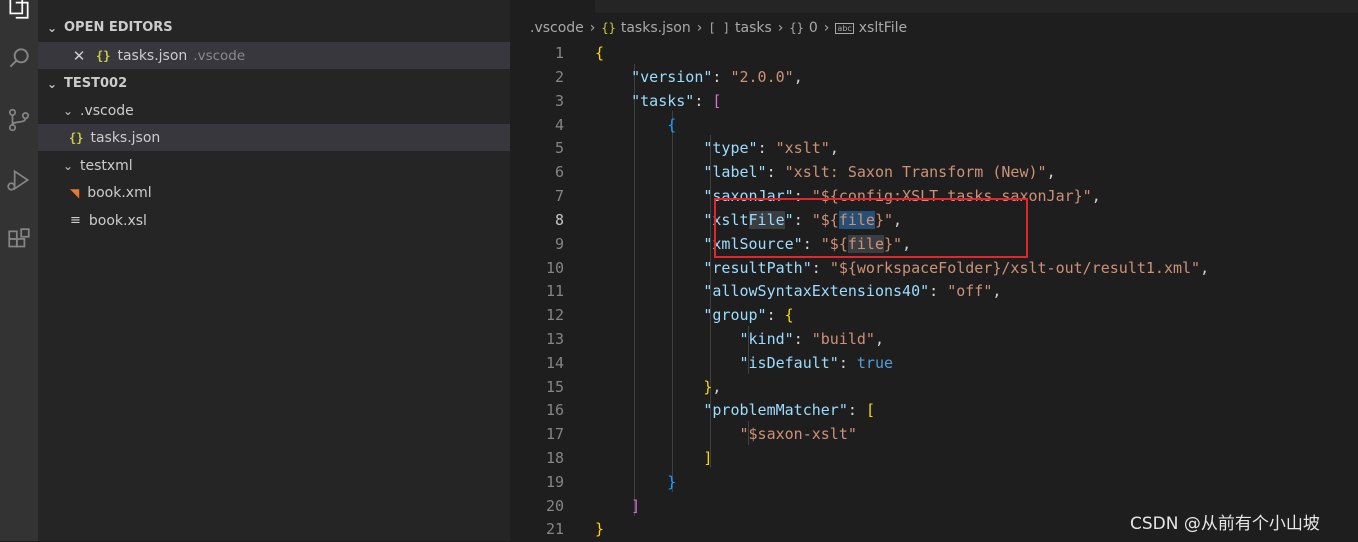 This screenshot has height=542, width=1358. What do you see at coordinates (274, 220) in the screenshot?
I see `tree-file-book-xsl: ≡ book.xsl` at bounding box center [274, 220].